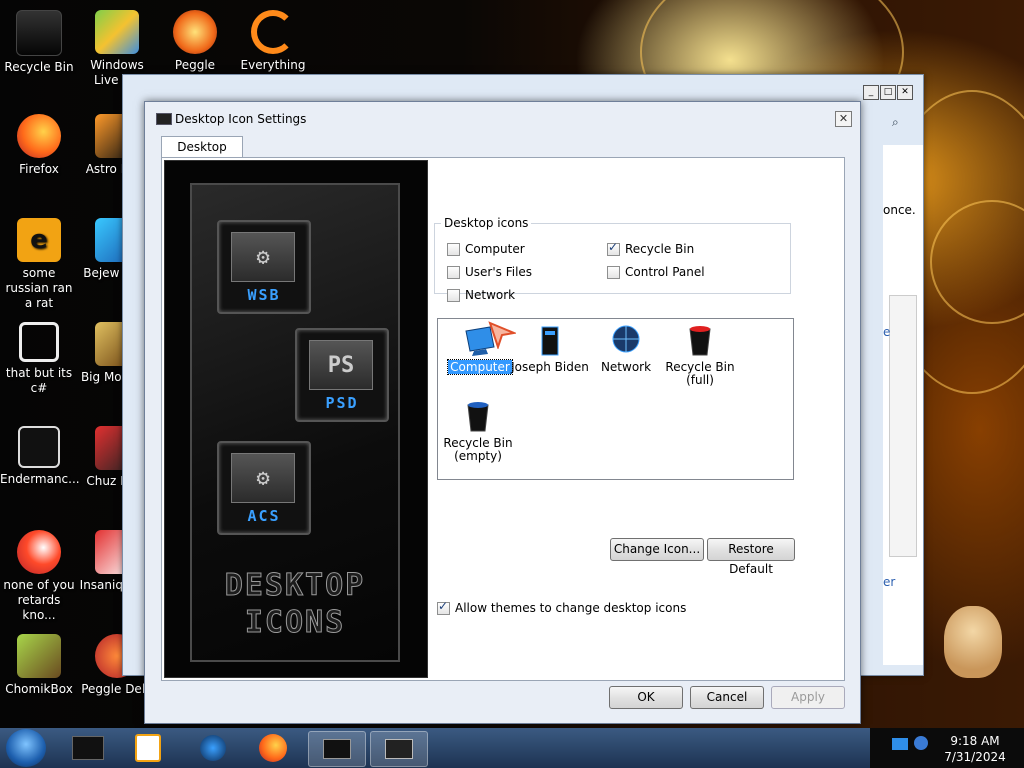 Image resolution: width=1024 pixels, height=768 pixels. I want to click on background-window-content: once. e er, so click(903, 405).